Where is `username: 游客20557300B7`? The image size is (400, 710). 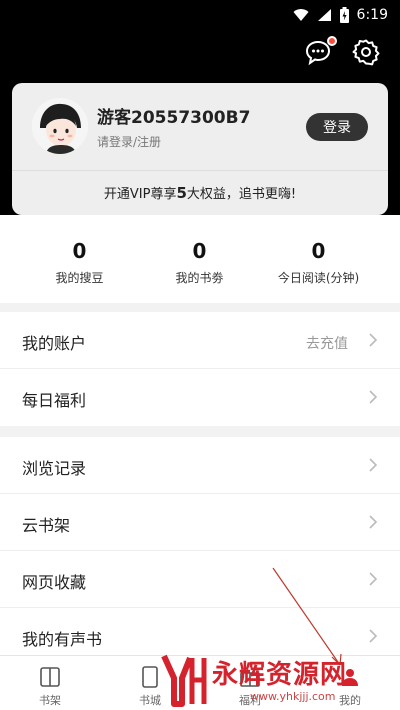
username: 游客20557300B7 is located at coordinates (174, 118).